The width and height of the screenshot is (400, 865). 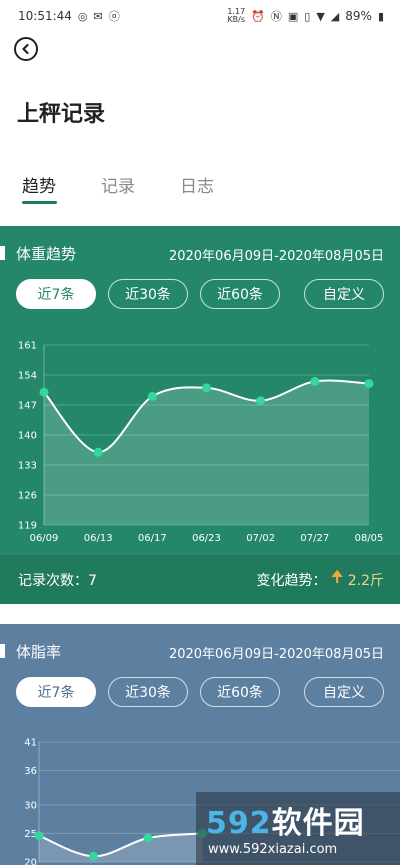 I want to click on record-count-value: 7, so click(x=92, y=580).